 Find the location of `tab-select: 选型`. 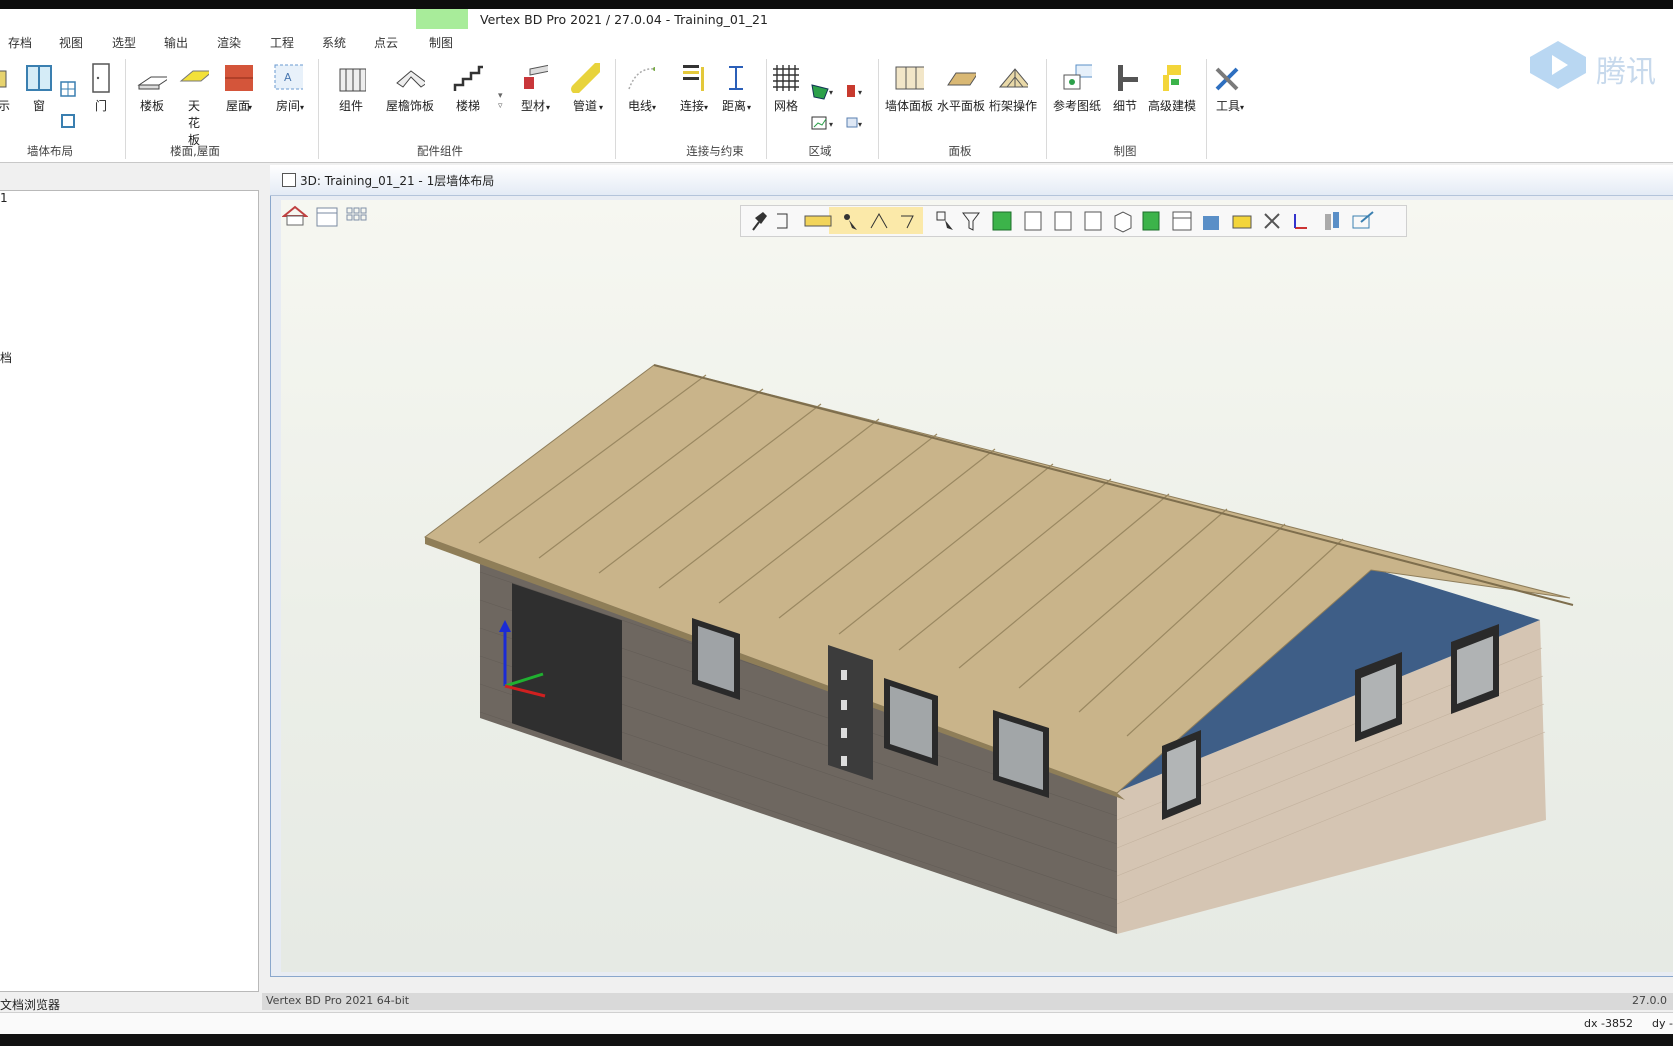

tab-select: 选型 is located at coordinates (124, 42).